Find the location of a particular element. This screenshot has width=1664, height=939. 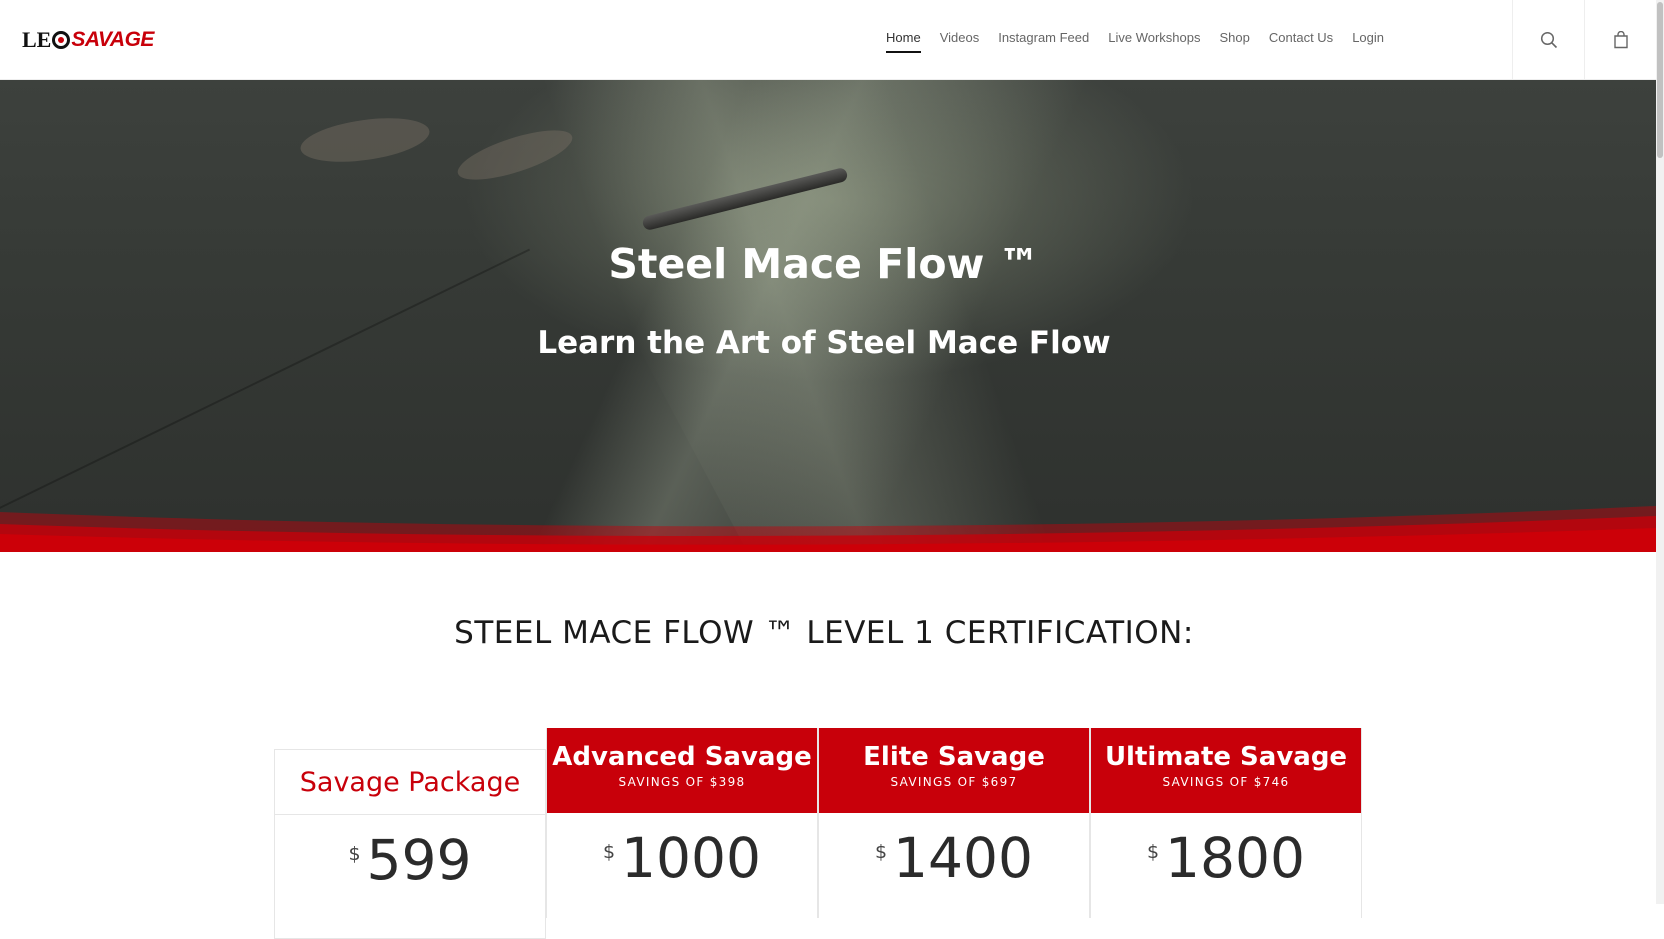

plan-price: $1800 is located at coordinates (1226, 858).